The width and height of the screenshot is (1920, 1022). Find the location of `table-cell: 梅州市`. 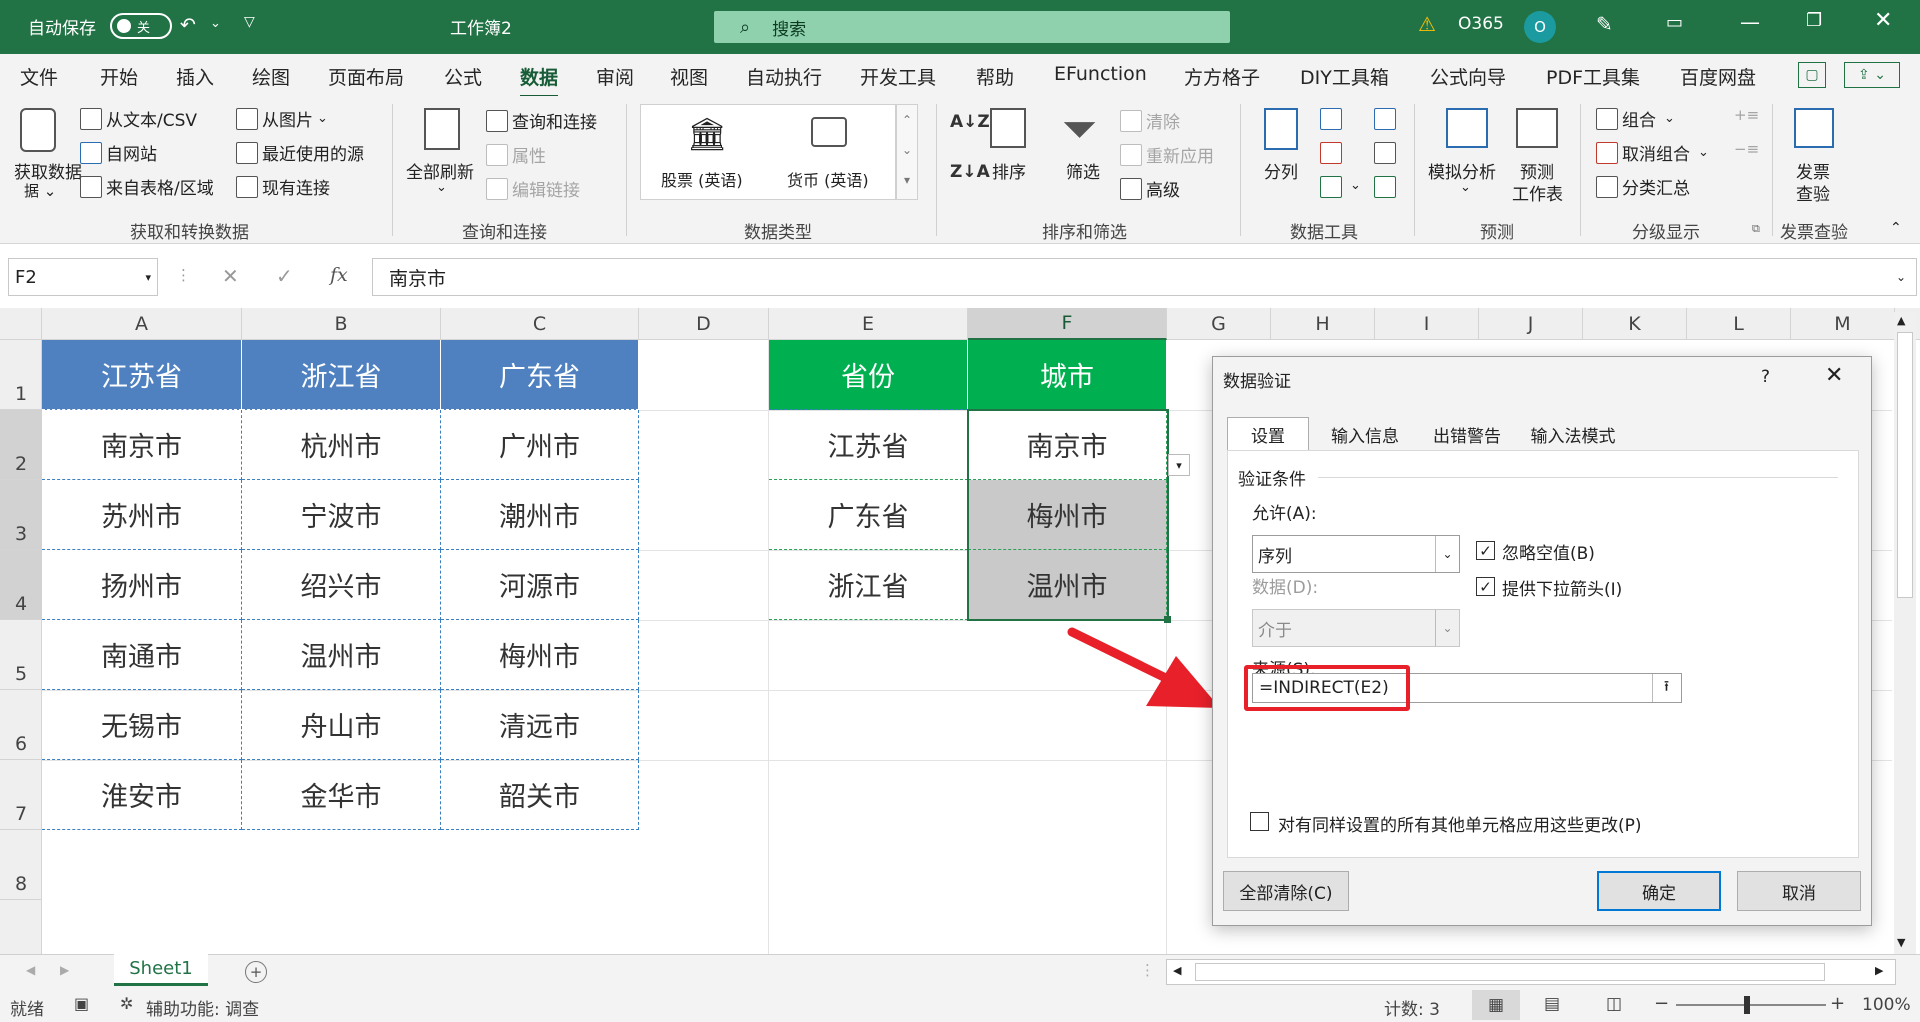

table-cell: 梅州市 is located at coordinates (1067, 515).